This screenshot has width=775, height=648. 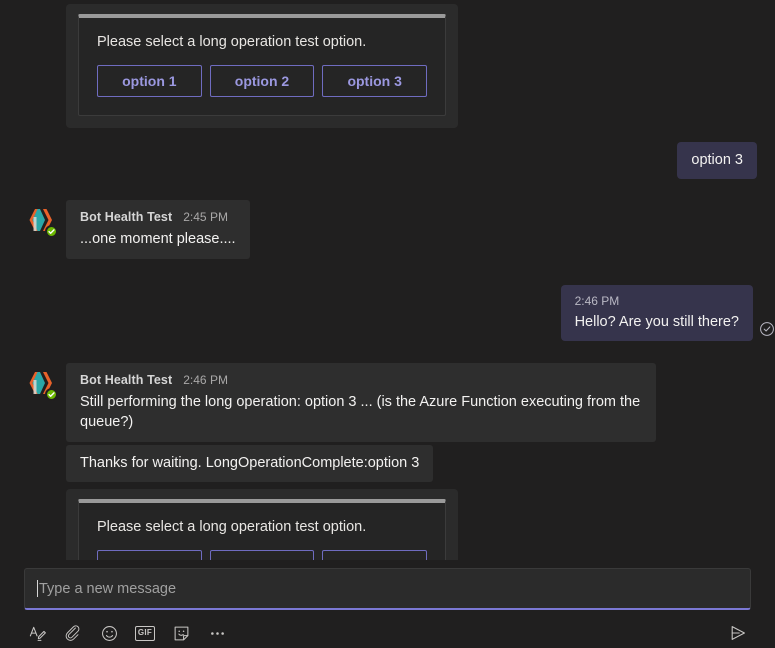 I want to click on outgoing-wrap: 2:46 PM Hello? Are you still there?, so click(x=667, y=313).